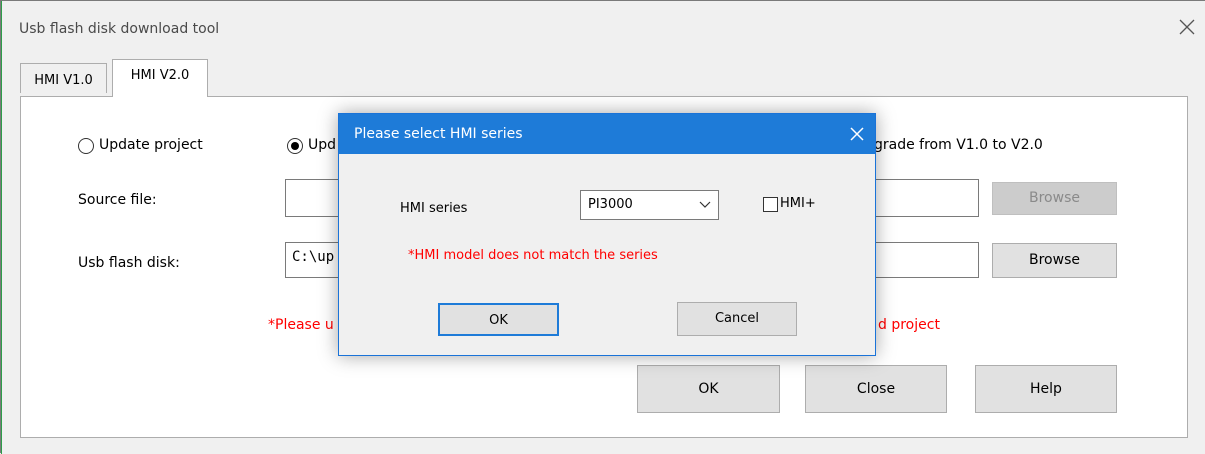 The width and height of the screenshot is (1205, 454). I want to click on source-file-label: Source file:, so click(117, 200).